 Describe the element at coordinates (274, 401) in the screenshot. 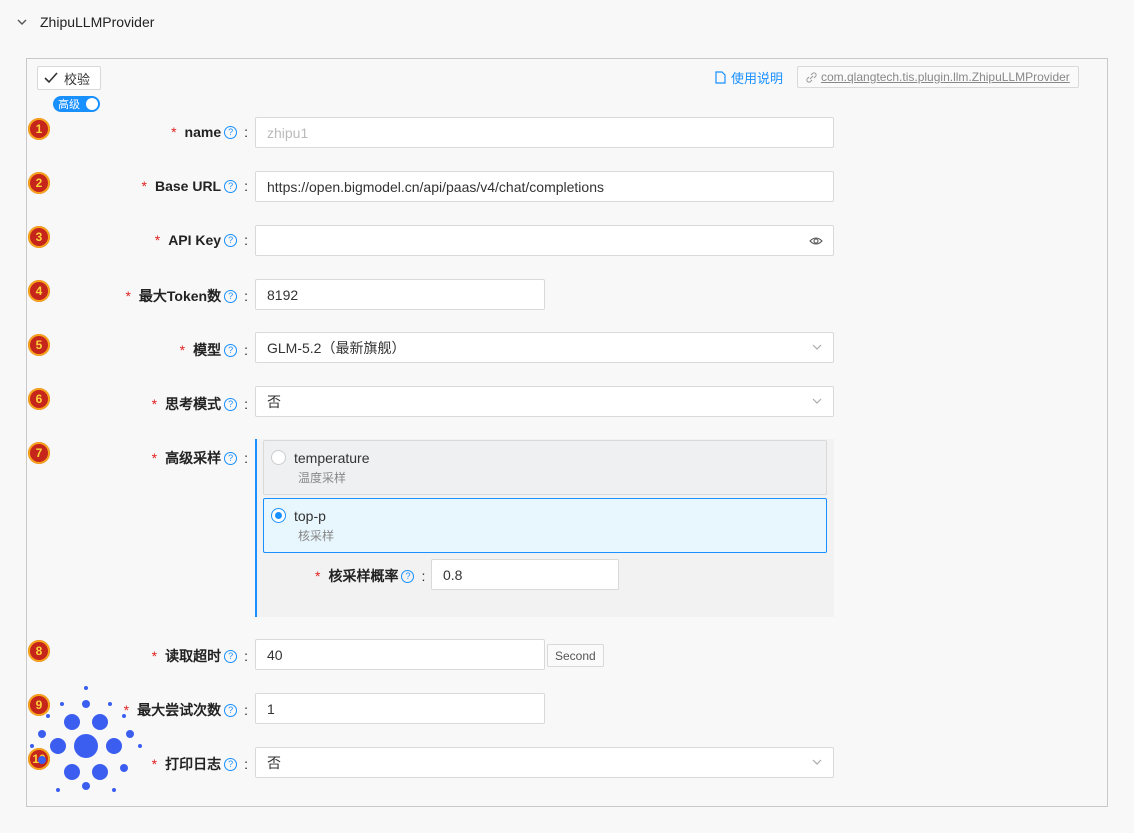

I see `thinking-select-value: 否` at that location.